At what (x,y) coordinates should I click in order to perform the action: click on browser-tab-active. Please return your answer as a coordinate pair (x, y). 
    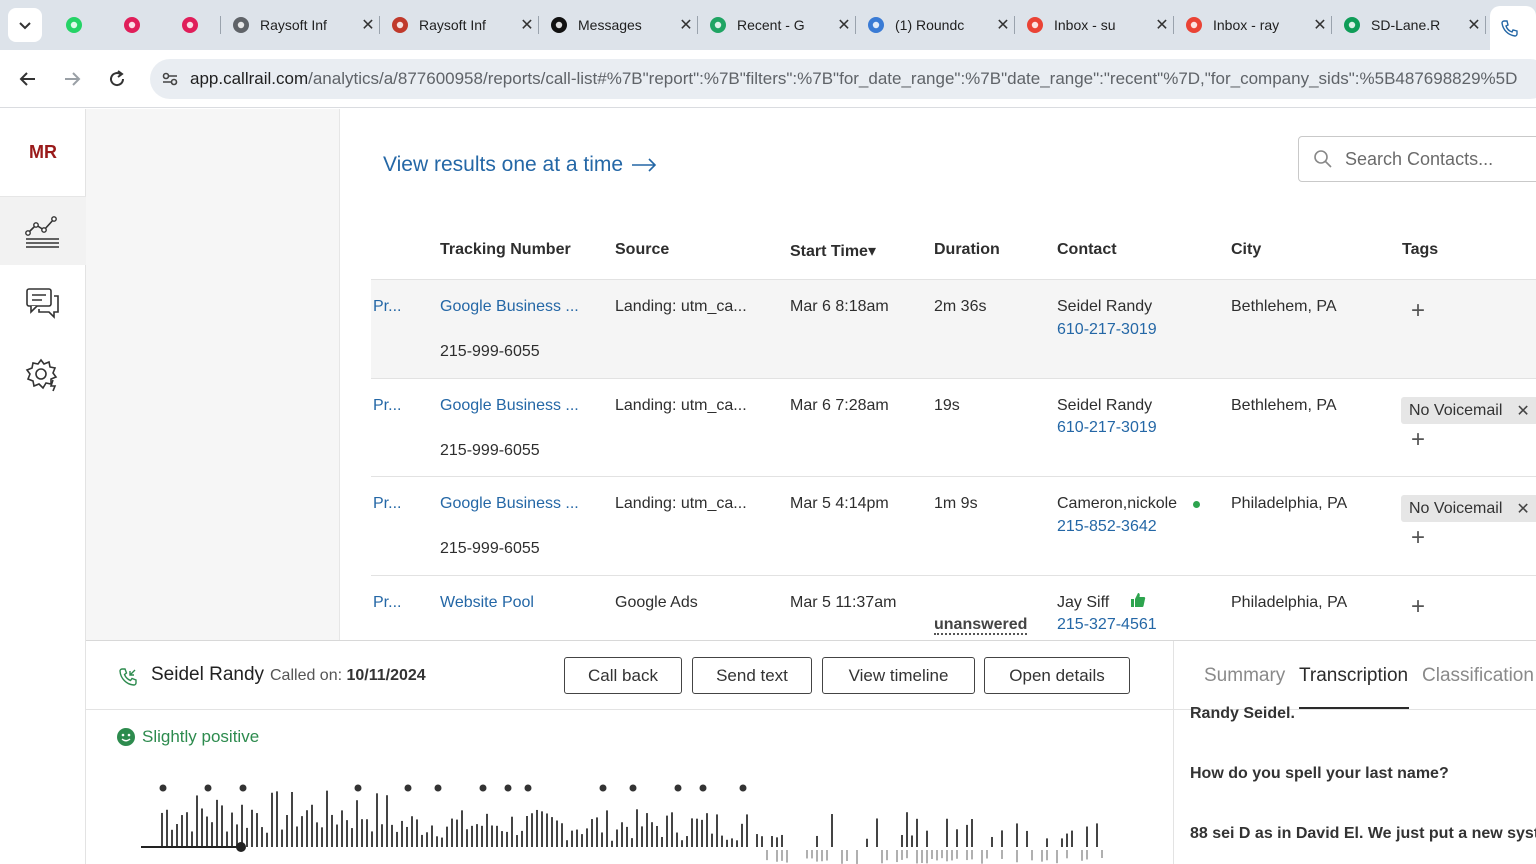
    Looking at the image, I should click on (1513, 28).